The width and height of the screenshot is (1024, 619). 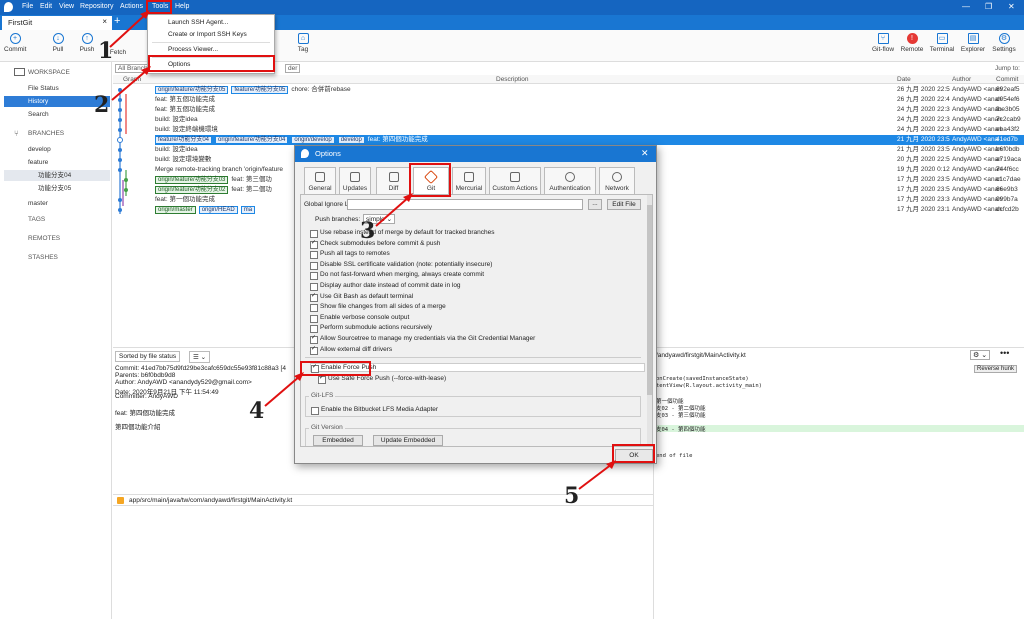 What do you see at coordinates (106, 51) in the screenshot?
I see `annotation-step-1: 1` at bounding box center [106, 51].